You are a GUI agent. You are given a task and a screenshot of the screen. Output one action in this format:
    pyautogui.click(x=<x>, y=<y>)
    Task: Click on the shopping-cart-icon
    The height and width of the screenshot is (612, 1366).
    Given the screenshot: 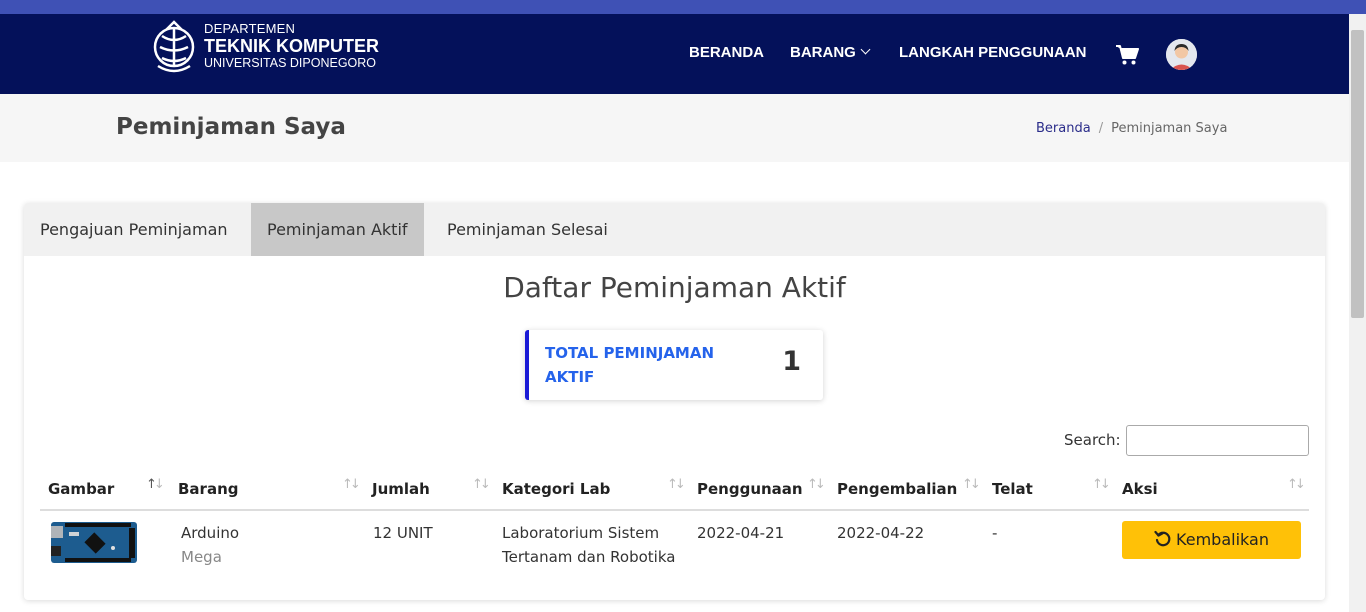 What is the action you would take?
    pyautogui.click(x=1127, y=55)
    